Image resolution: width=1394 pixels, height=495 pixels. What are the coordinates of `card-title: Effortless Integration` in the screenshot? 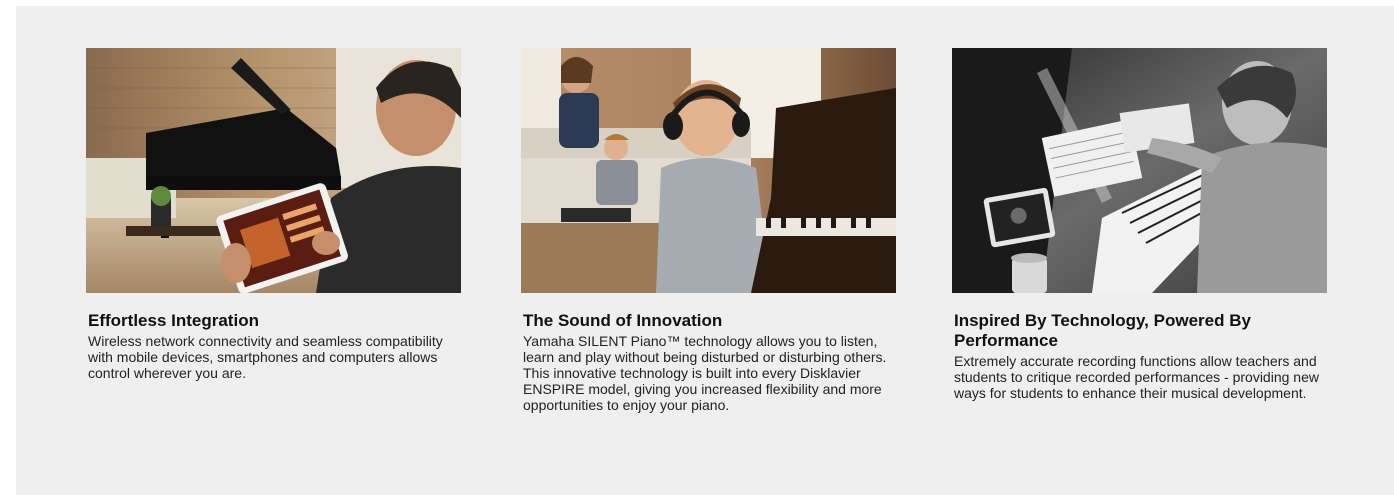 It's located at (173, 320).